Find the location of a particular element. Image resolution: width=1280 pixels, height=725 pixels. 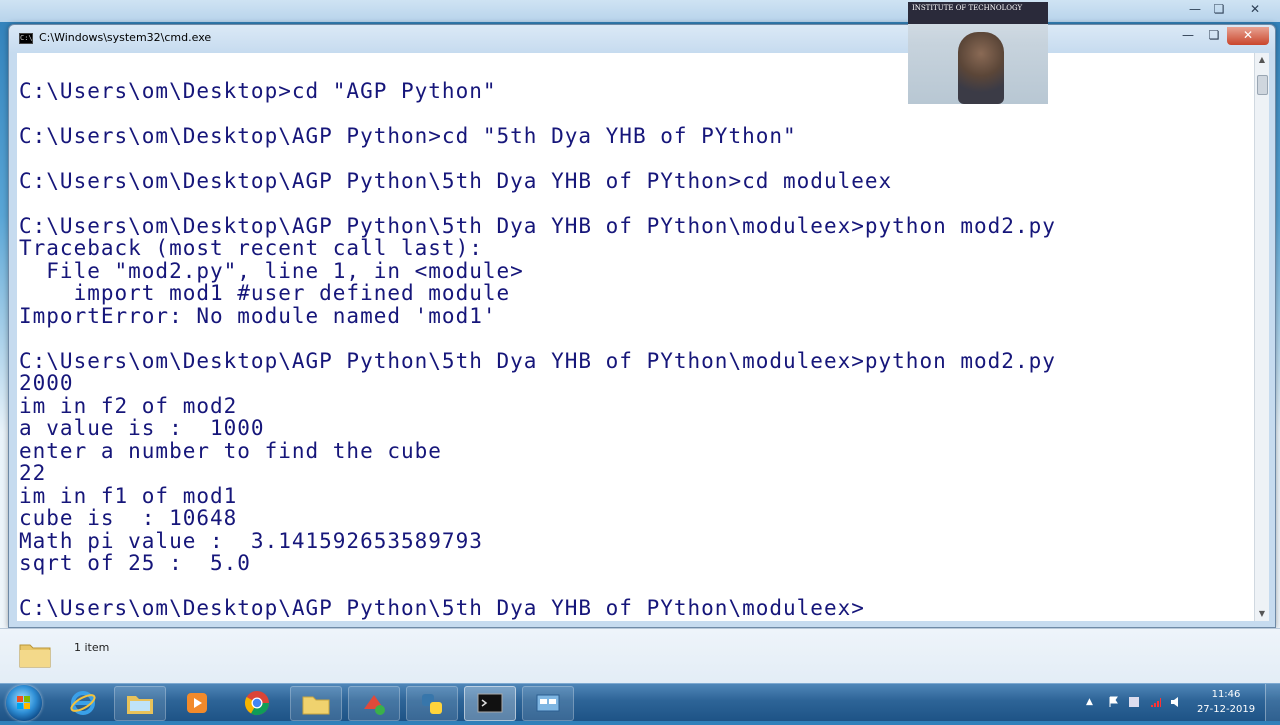

cmd-titlebar: C:\ C:\Windows\system32\cmd.exe — ❏ ✕ is located at coordinates (642, 39).